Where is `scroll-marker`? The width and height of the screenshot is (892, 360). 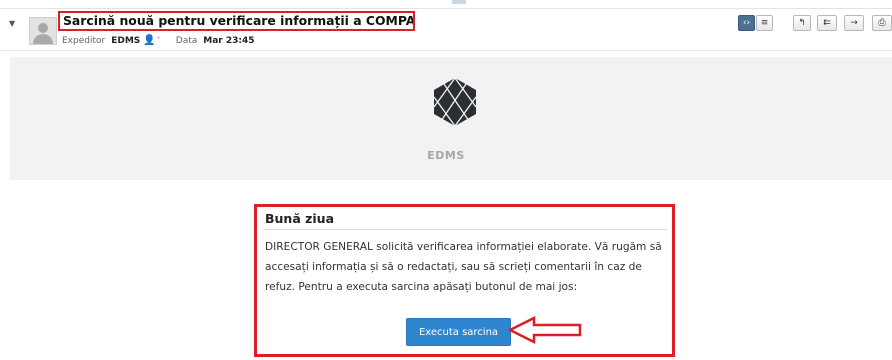 scroll-marker is located at coordinates (459, 2).